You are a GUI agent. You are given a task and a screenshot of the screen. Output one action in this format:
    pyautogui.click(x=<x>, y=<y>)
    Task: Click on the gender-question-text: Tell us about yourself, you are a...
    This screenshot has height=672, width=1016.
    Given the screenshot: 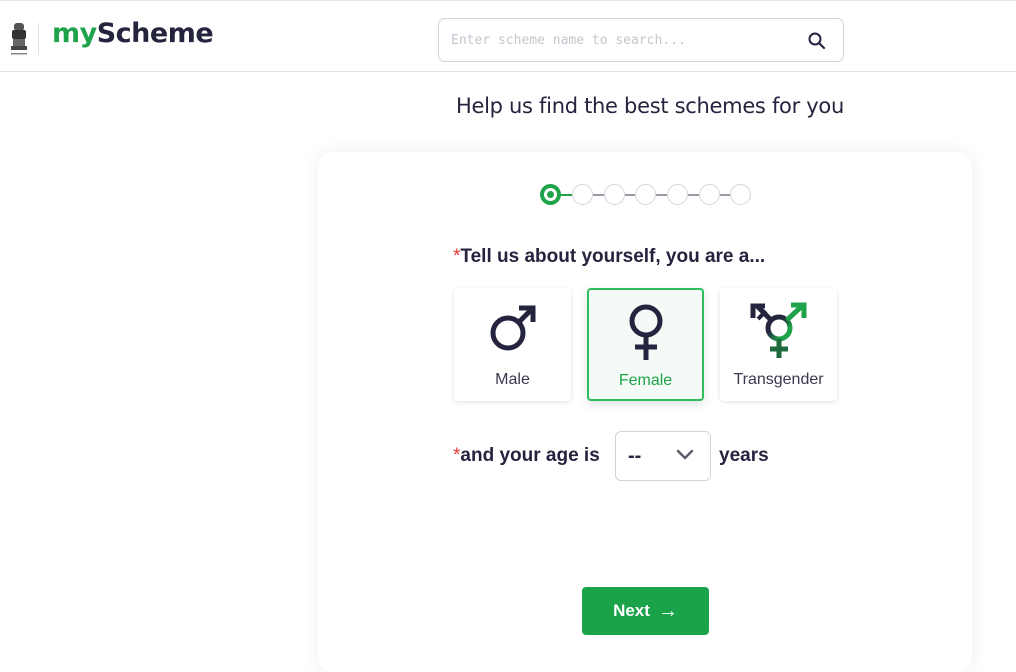 What is the action you would take?
    pyautogui.click(x=613, y=256)
    